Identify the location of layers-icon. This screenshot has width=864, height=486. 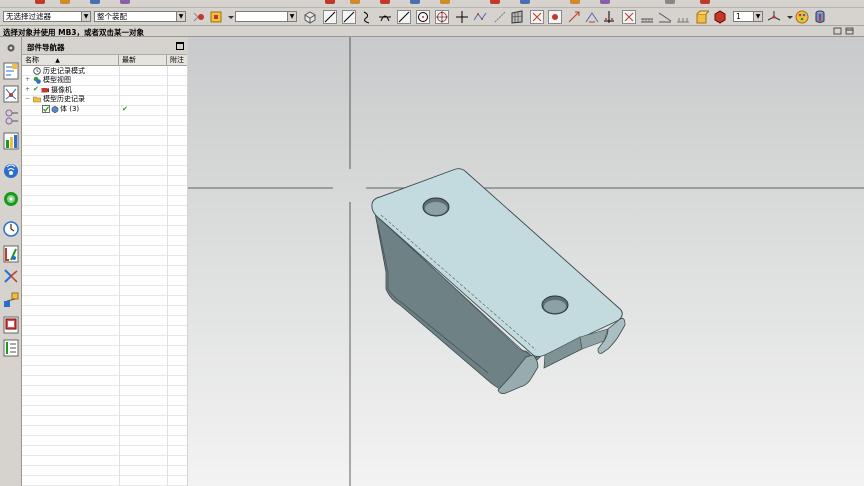
(11, 325).